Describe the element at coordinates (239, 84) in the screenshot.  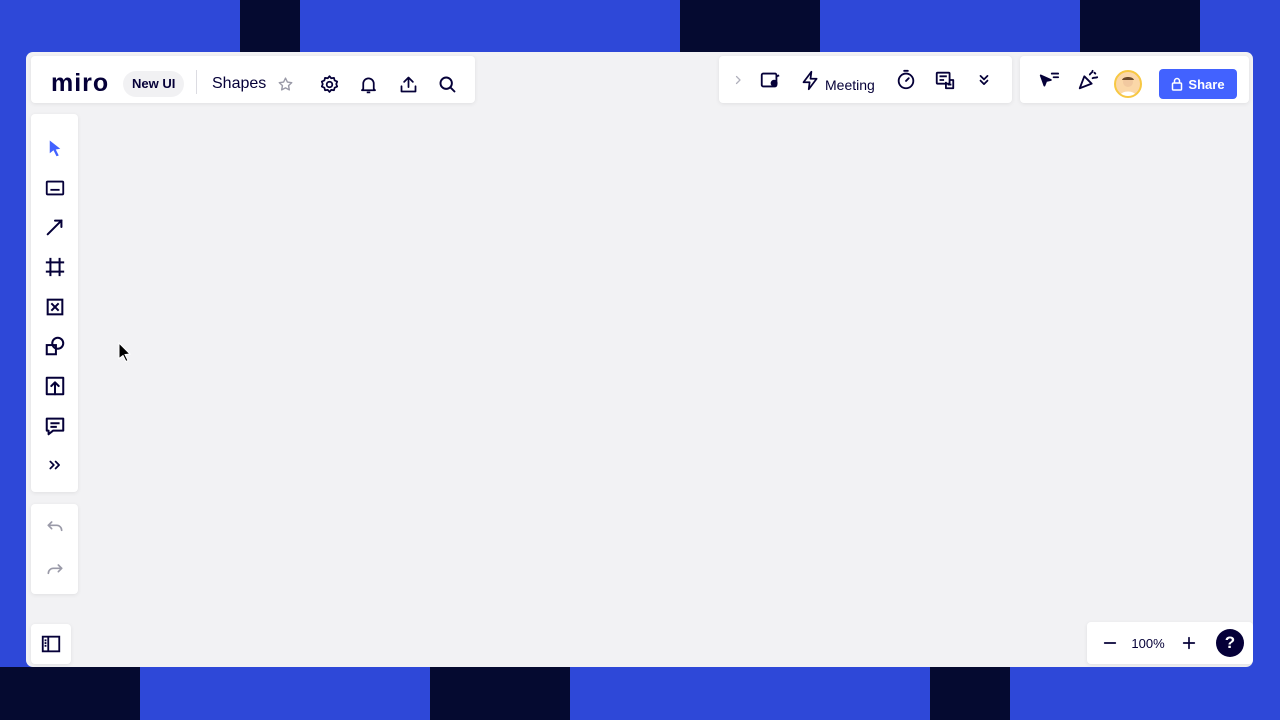
I see `board-title: Shapes` at that location.